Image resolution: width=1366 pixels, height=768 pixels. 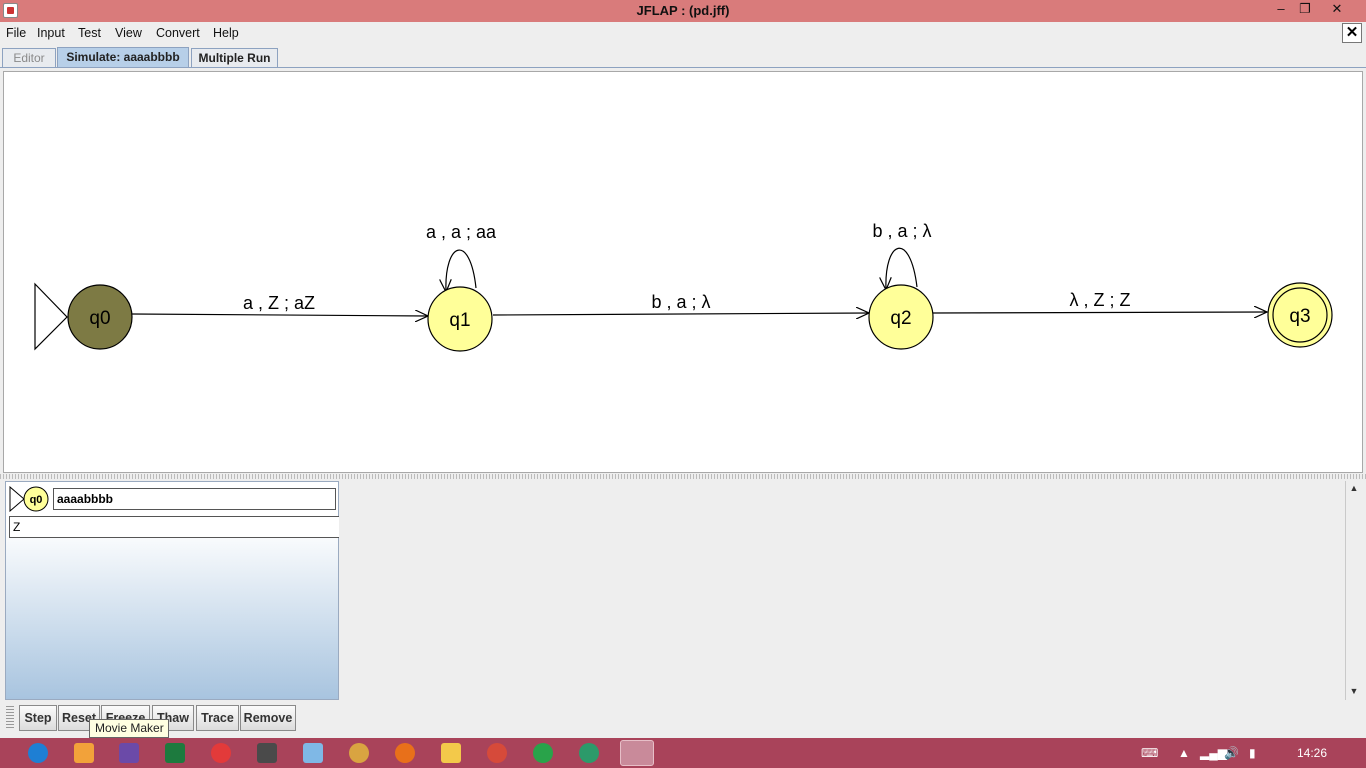 I want to click on close-tab-icon: ✕, so click(x=1352, y=33).